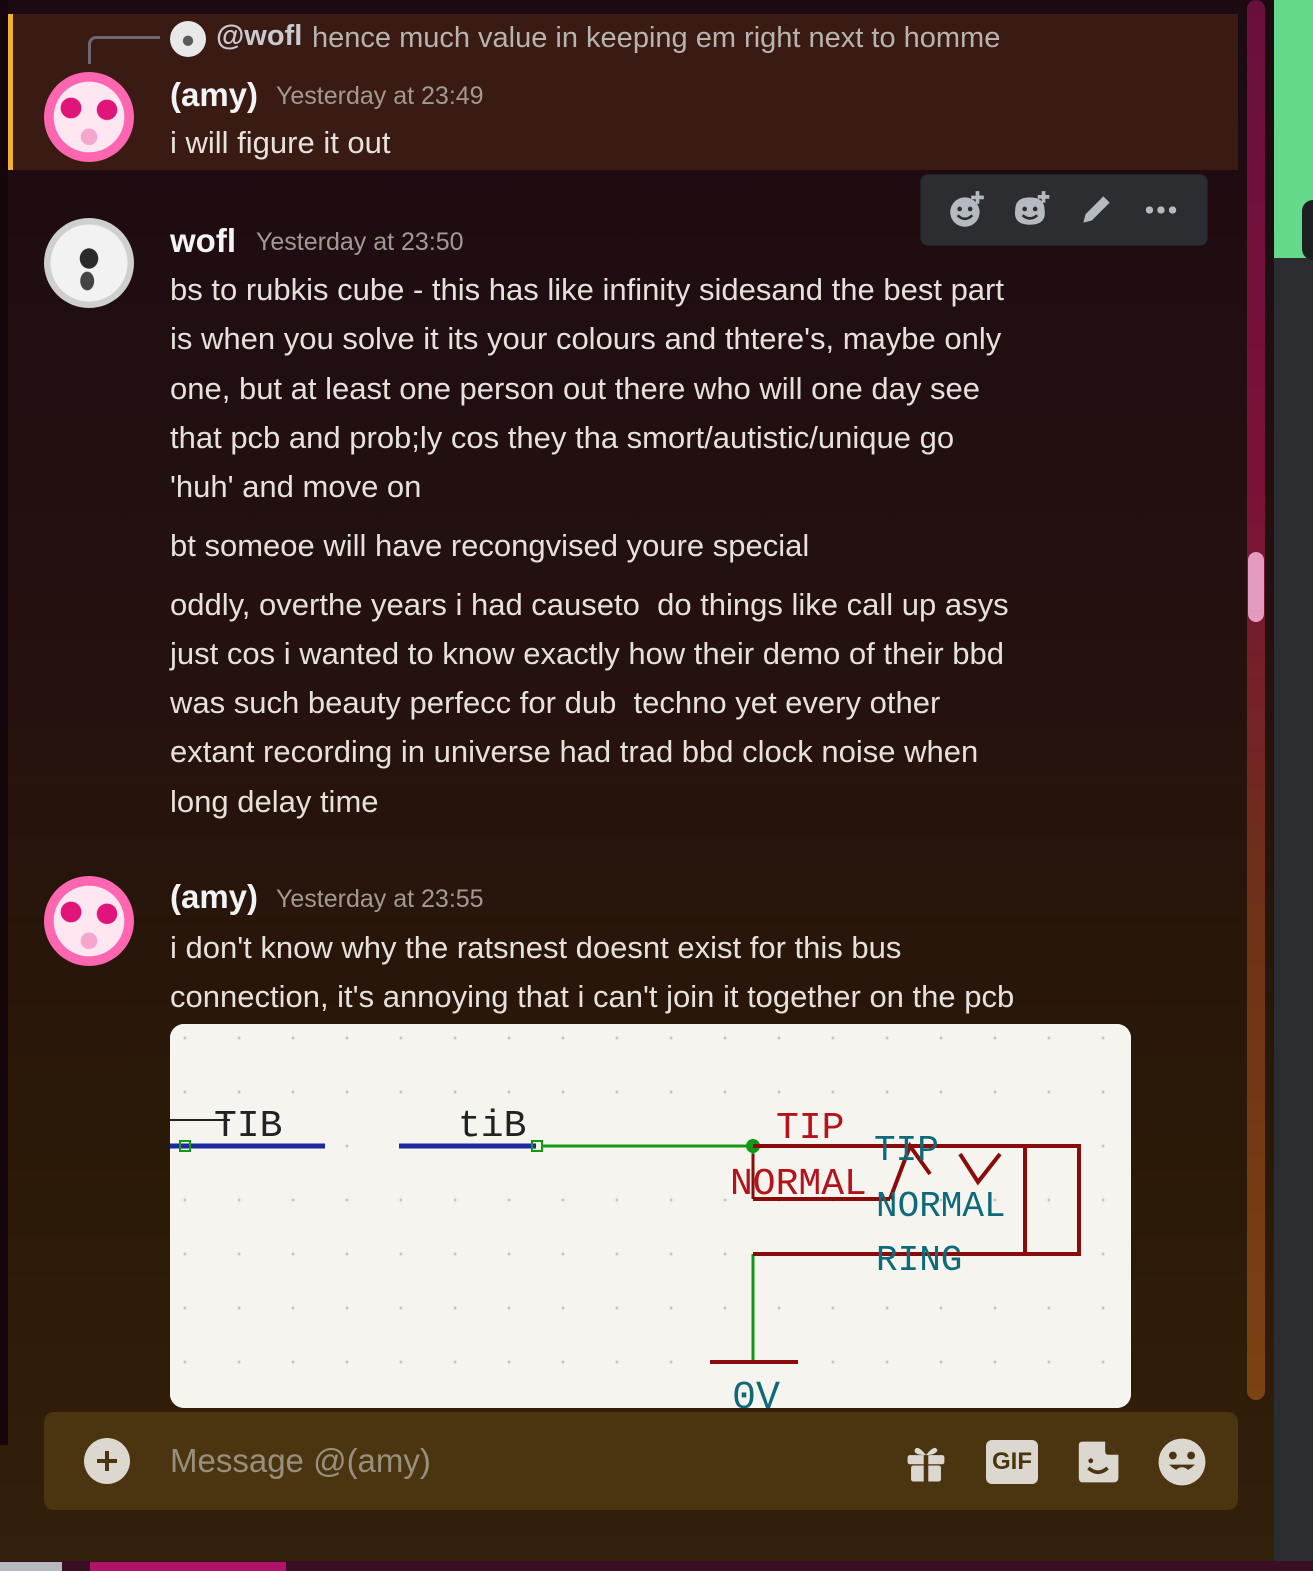 The width and height of the screenshot is (1313, 1571). What do you see at coordinates (10, 92) in the screenshot?
I see `mention-highlight-bar` at bounding box center [10, 92].